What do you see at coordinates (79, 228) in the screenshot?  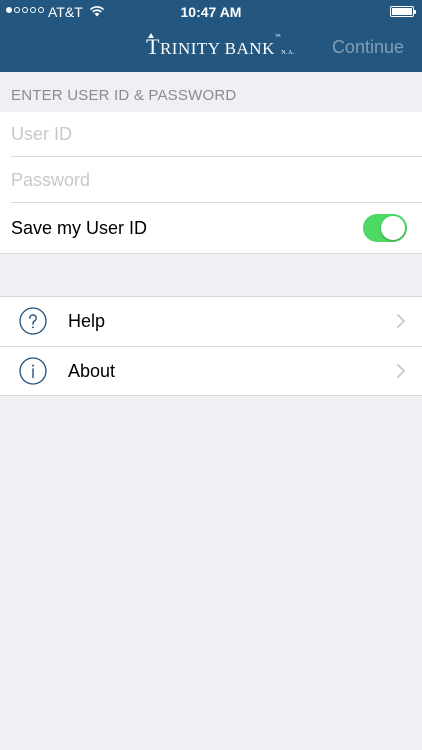 I see `save-user-id-label: Save my User ID` at bounding box center [79, 228].